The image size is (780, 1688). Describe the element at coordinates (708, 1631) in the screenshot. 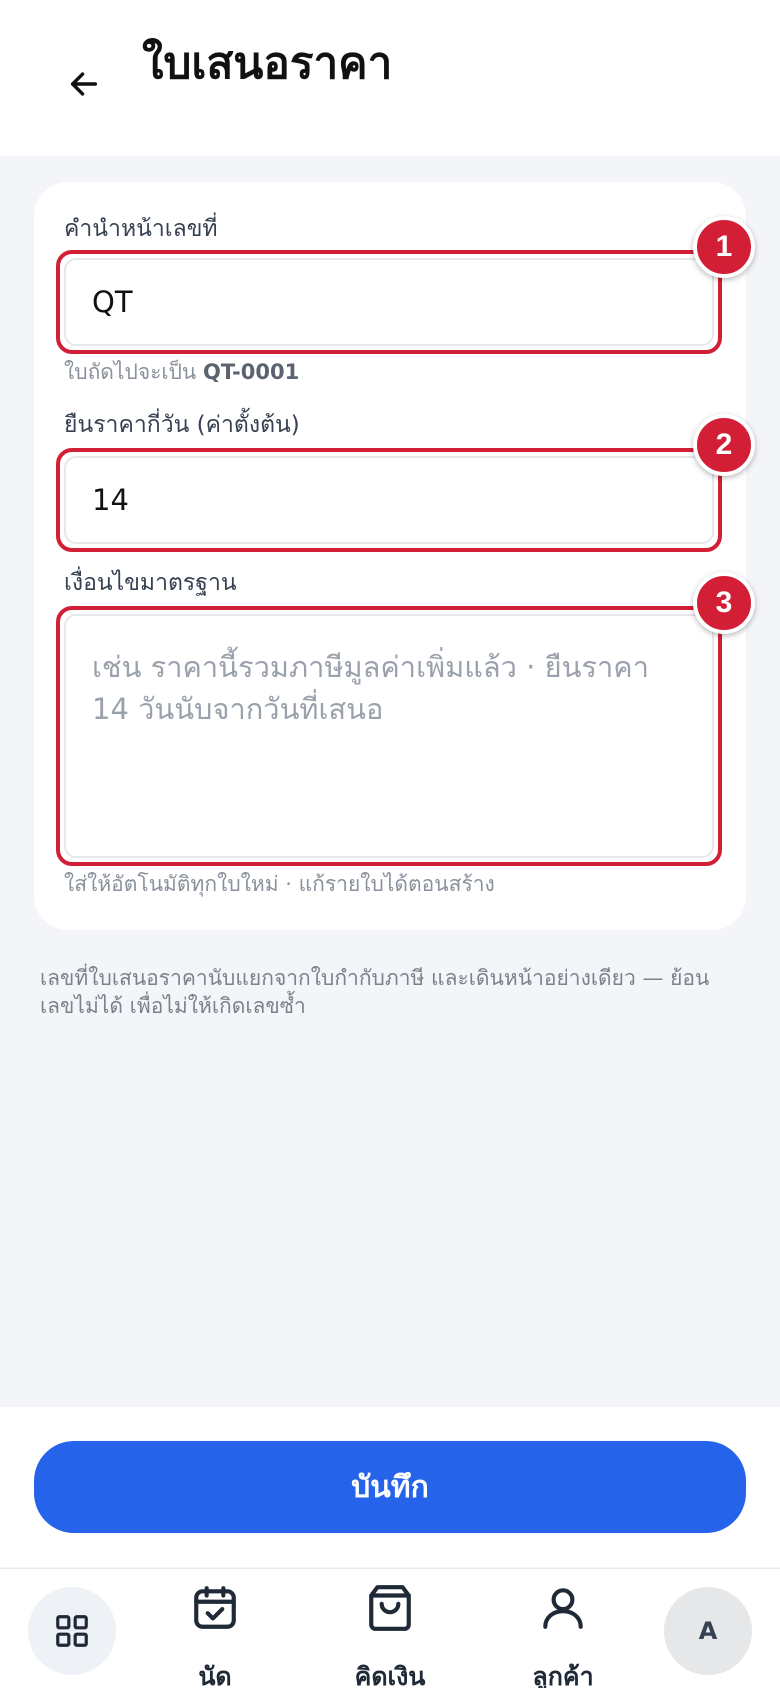

I see `avatar: A` at that location.